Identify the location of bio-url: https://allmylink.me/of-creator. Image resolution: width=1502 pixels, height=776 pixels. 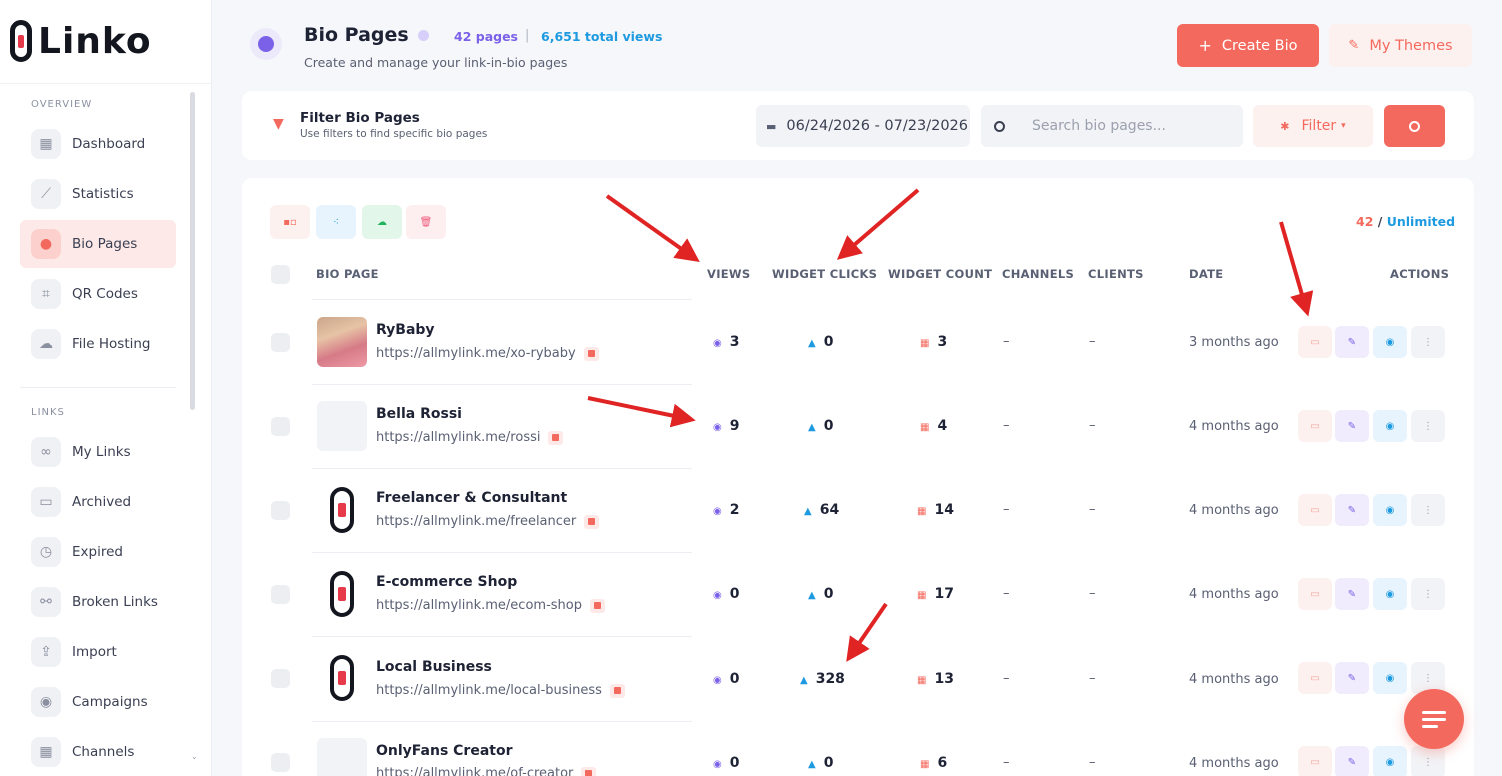
(486, 771).